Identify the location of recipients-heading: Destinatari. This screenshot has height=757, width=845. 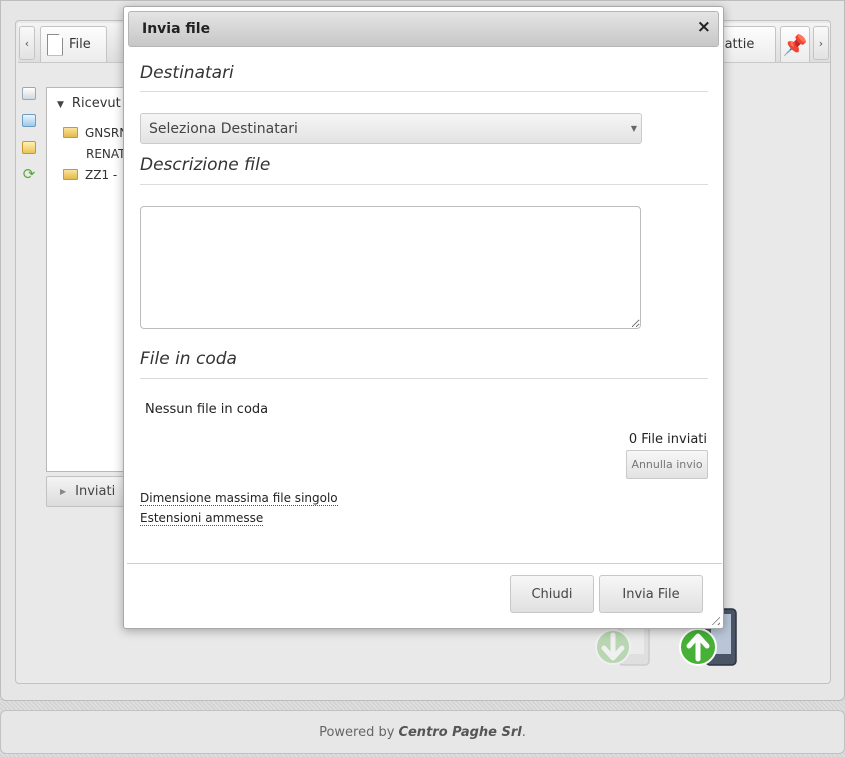
(187, 73).